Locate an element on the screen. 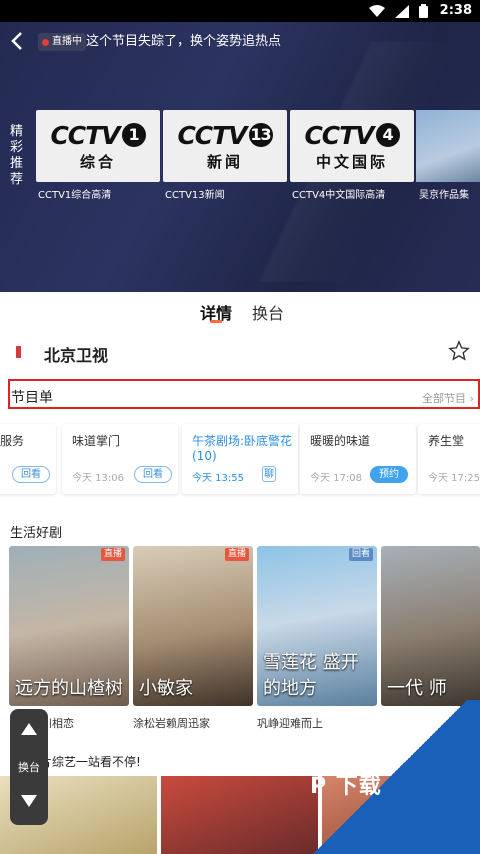 Image resolution: width=480 pixels, height=854 pixels. tab-indicator is located at coordinates (216, 321).